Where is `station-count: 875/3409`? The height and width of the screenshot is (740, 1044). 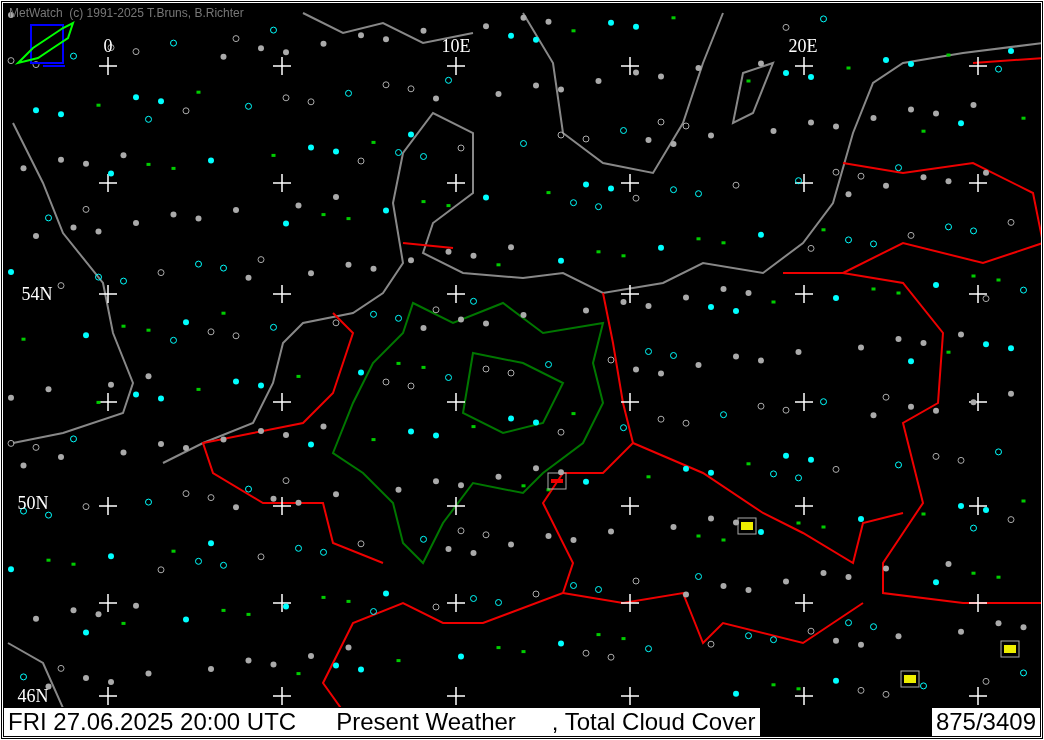 station-count: 875/3409 is located at coordinates (985, 722).